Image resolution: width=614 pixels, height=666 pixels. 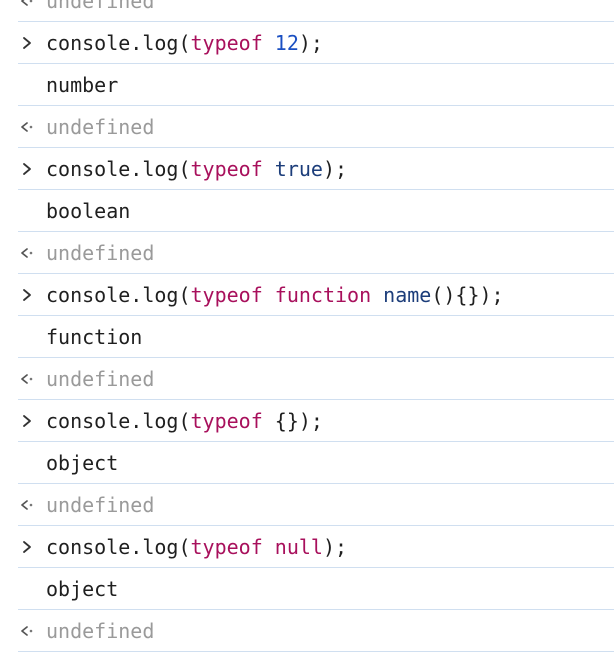 What do you see at coordinates (467, 295) in the screenshot?
I see `code-token: (){});` at bounding box center [467, 295].